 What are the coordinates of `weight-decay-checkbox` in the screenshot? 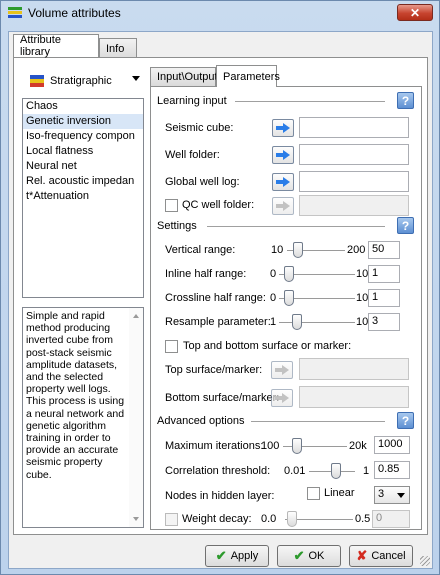 It's located at (171, 519).